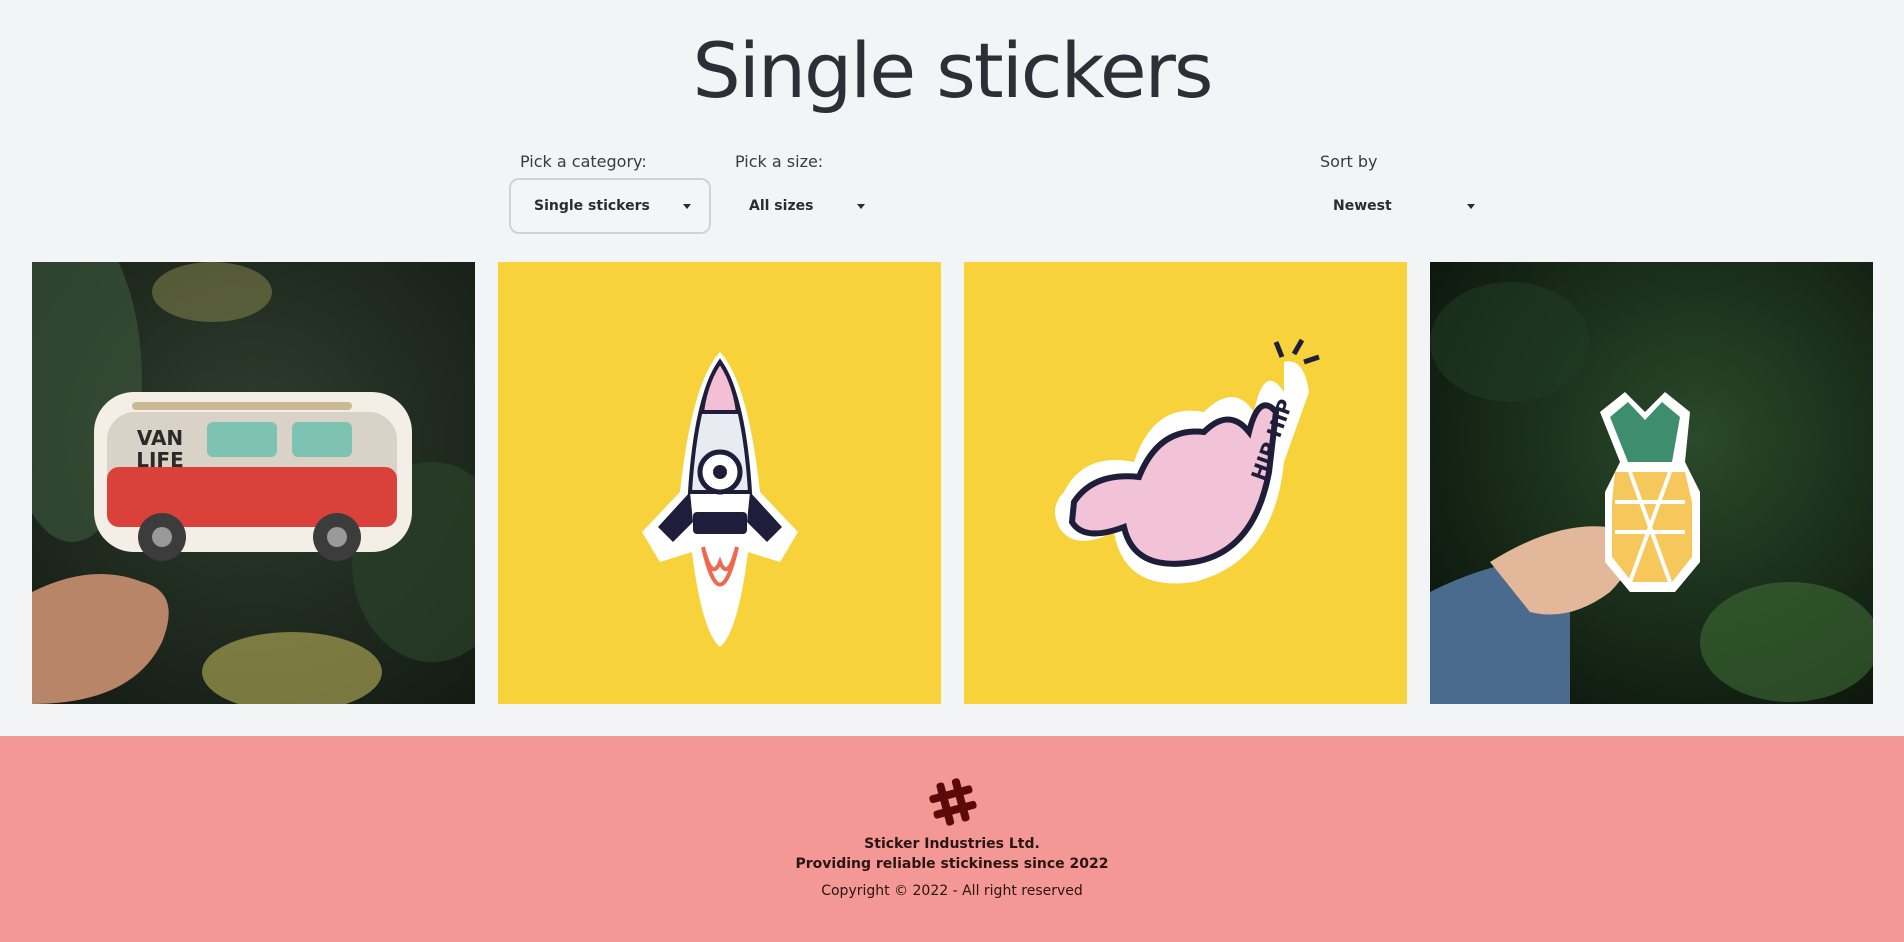  Describe the element at coordinates (952, 844) in the screenshot. I see `footer-company: Sticker Industries Ltd.` at that location.